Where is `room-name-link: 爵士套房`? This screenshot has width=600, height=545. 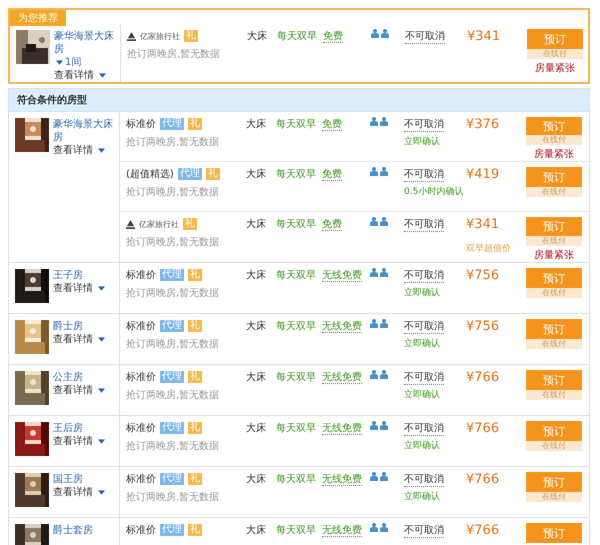 room-name-link: 爵士套房 is located at coordinates (84, 530).